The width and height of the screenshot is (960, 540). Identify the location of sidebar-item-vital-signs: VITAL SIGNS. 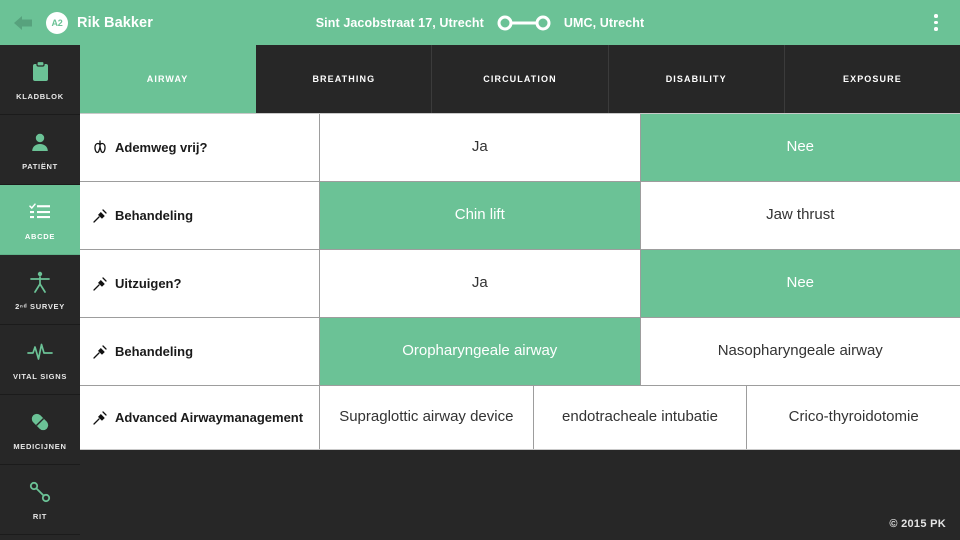
(40, 360).